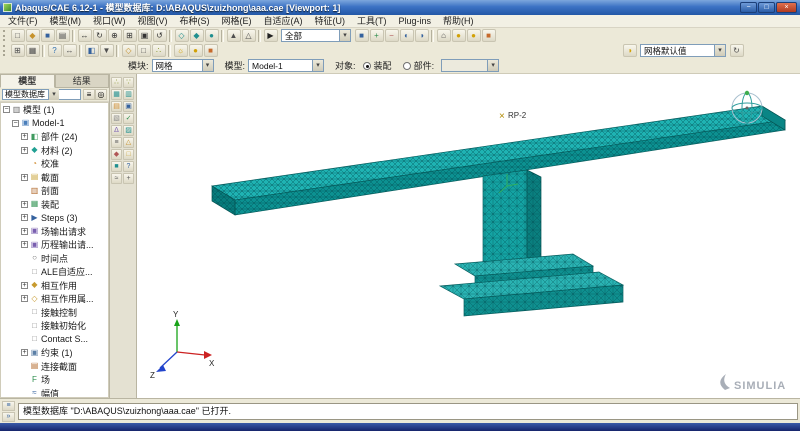  I want to click on tree-item: □ 接触控制, so click(54, 313).